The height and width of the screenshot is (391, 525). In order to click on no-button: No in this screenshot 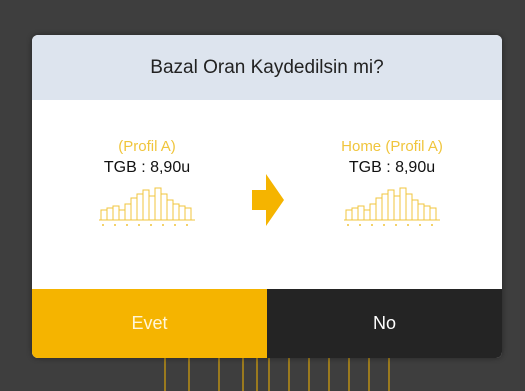, I will do `click(384, 323)`.